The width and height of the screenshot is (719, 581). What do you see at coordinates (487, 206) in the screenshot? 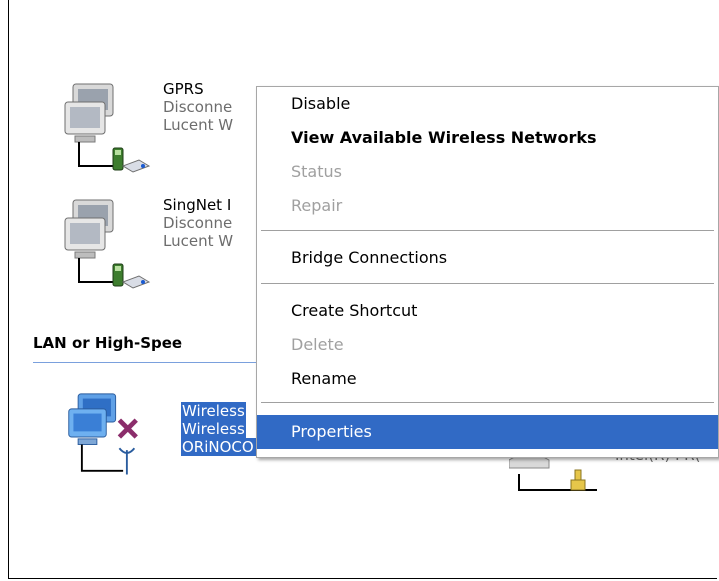
I see `menu-item-repair: Repair` at bounding box center [487, 206].